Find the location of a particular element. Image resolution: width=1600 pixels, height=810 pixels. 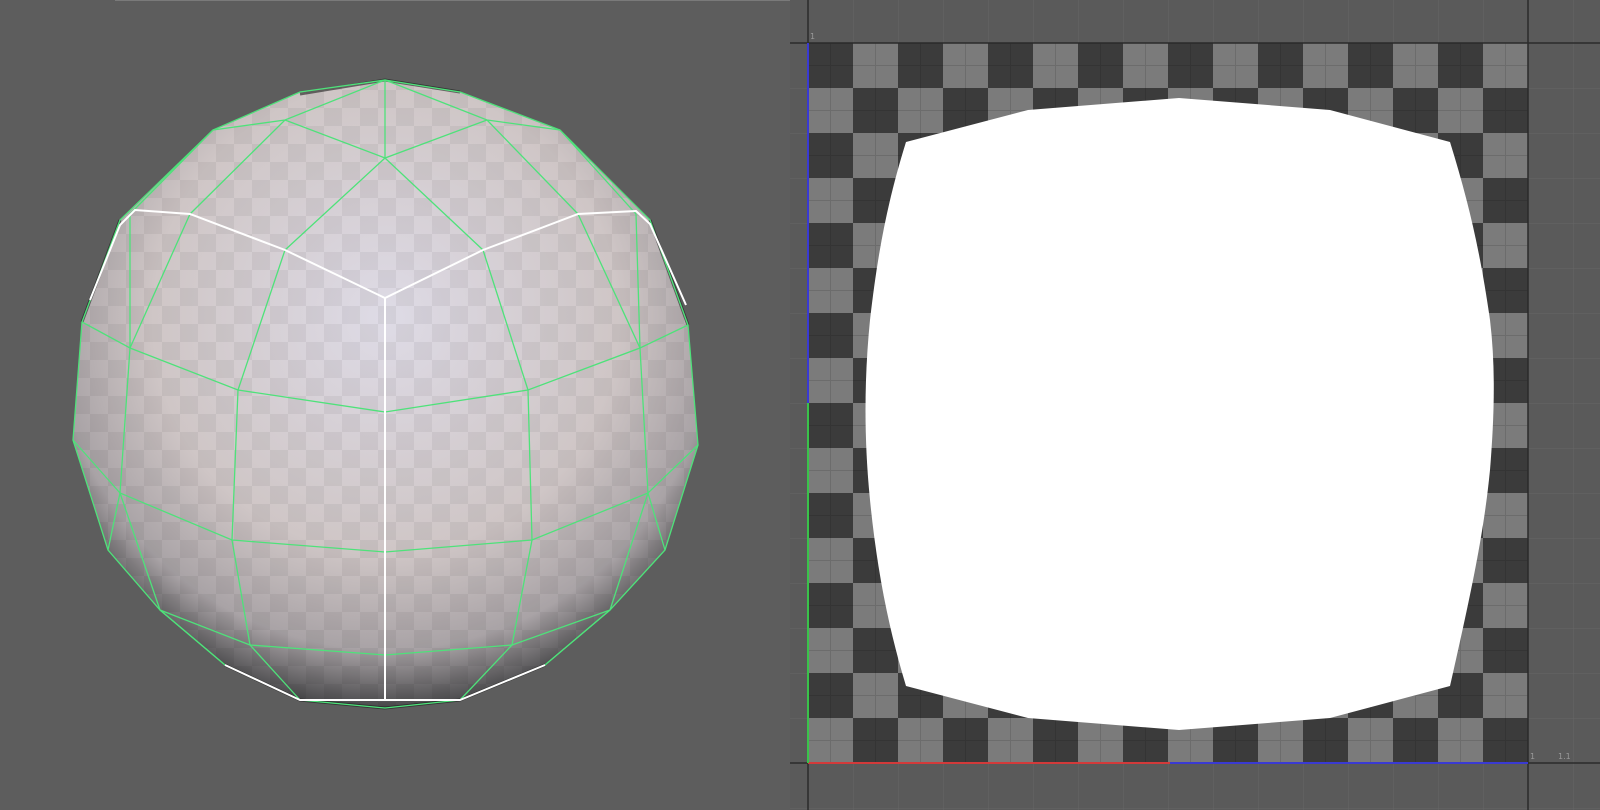

uv-right-tick-label-2: 1.1 is located at coordinates (1564, 756).